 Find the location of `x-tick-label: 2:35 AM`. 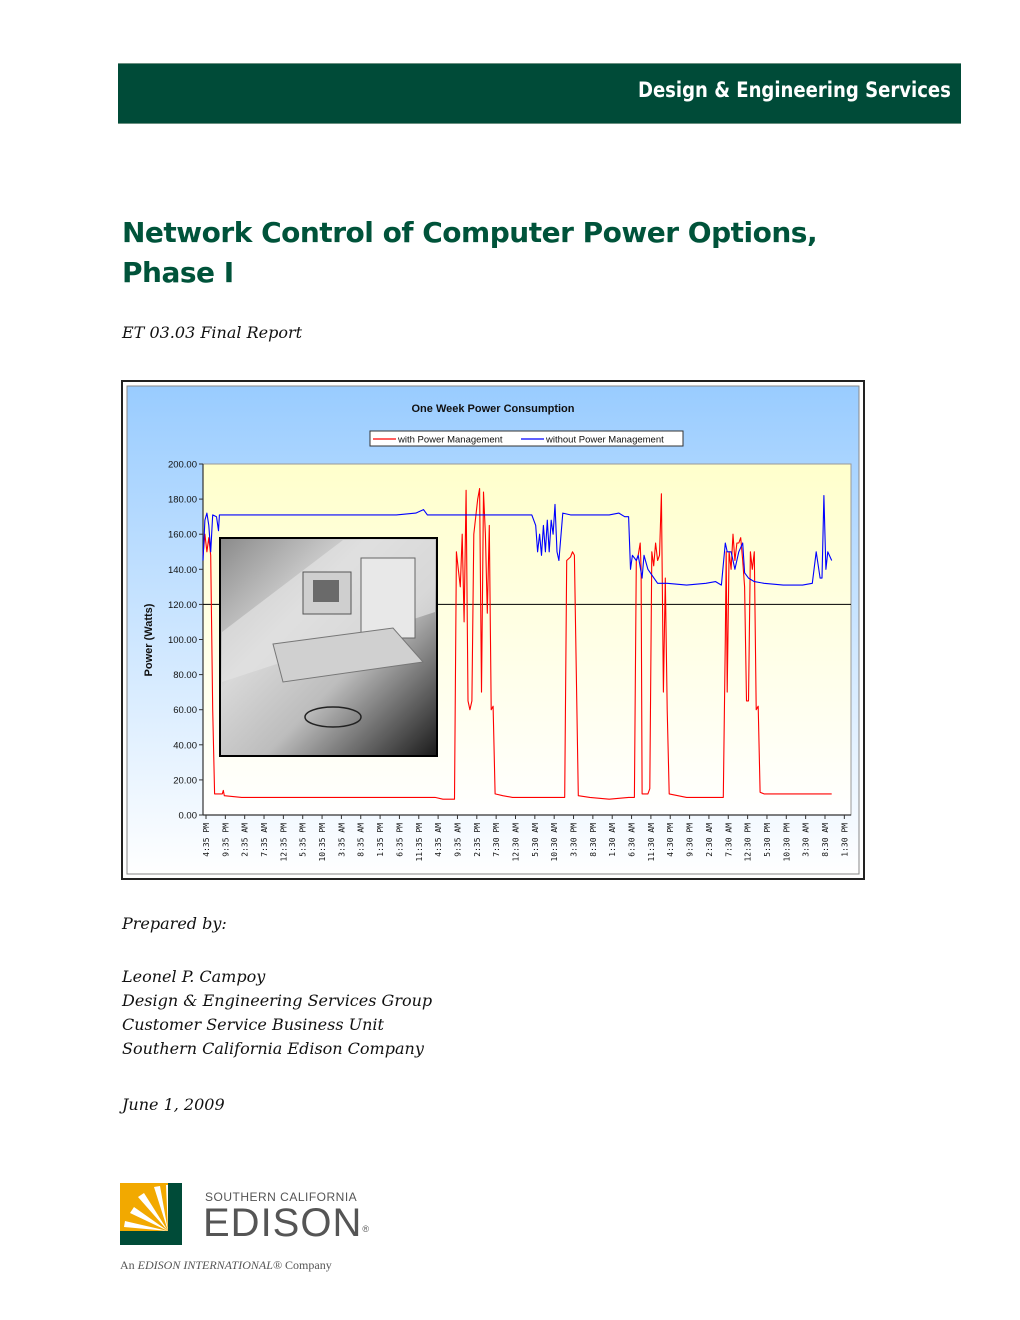

x-tick-label: 2:35 AM is located at coordinates (245, 840).